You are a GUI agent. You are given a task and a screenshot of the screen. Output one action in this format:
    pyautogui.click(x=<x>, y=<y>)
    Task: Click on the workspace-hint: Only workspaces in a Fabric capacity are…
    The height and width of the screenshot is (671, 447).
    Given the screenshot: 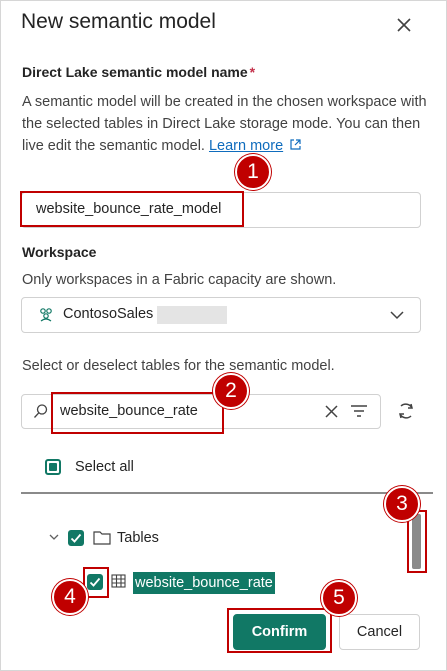 What is the action you would take?
    pyautogui.click(x=179, y=280)
    